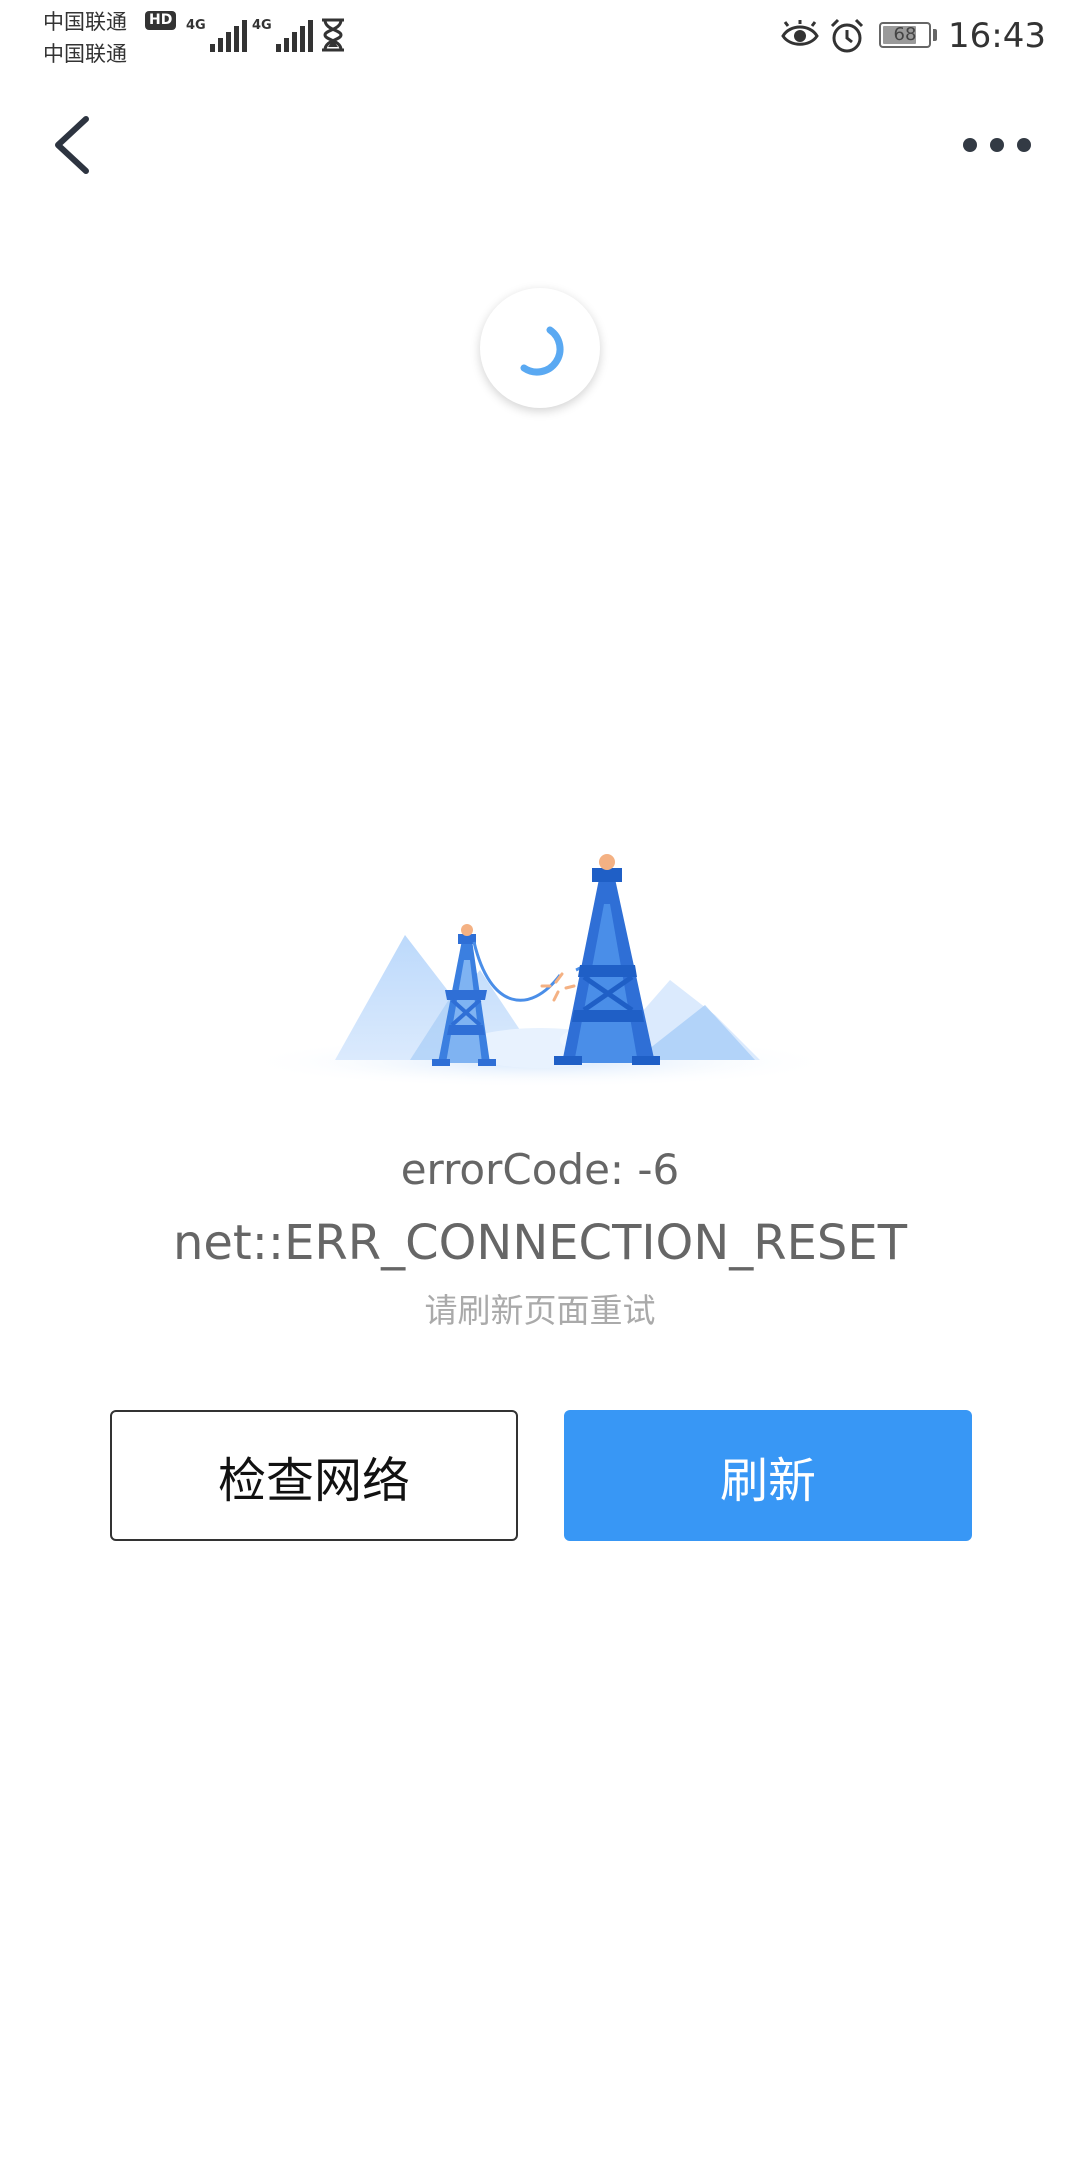 The image size is (1080, 2160). What do you see at coordinates (540, 971) in the screenshot?
I see `broken-bridge-illustration` at bounding box center [540, 971].